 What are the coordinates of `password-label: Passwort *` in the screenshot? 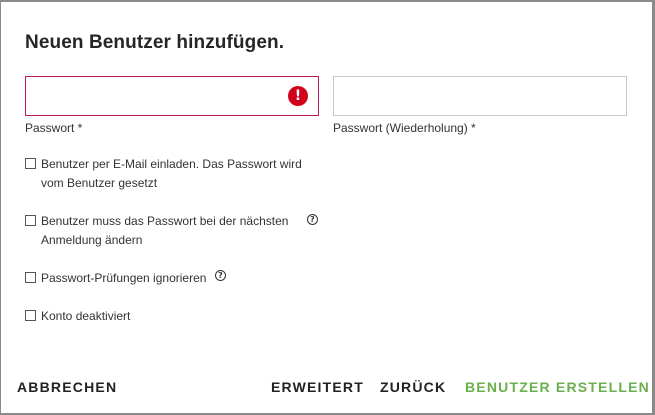 It's located at (54, 128).